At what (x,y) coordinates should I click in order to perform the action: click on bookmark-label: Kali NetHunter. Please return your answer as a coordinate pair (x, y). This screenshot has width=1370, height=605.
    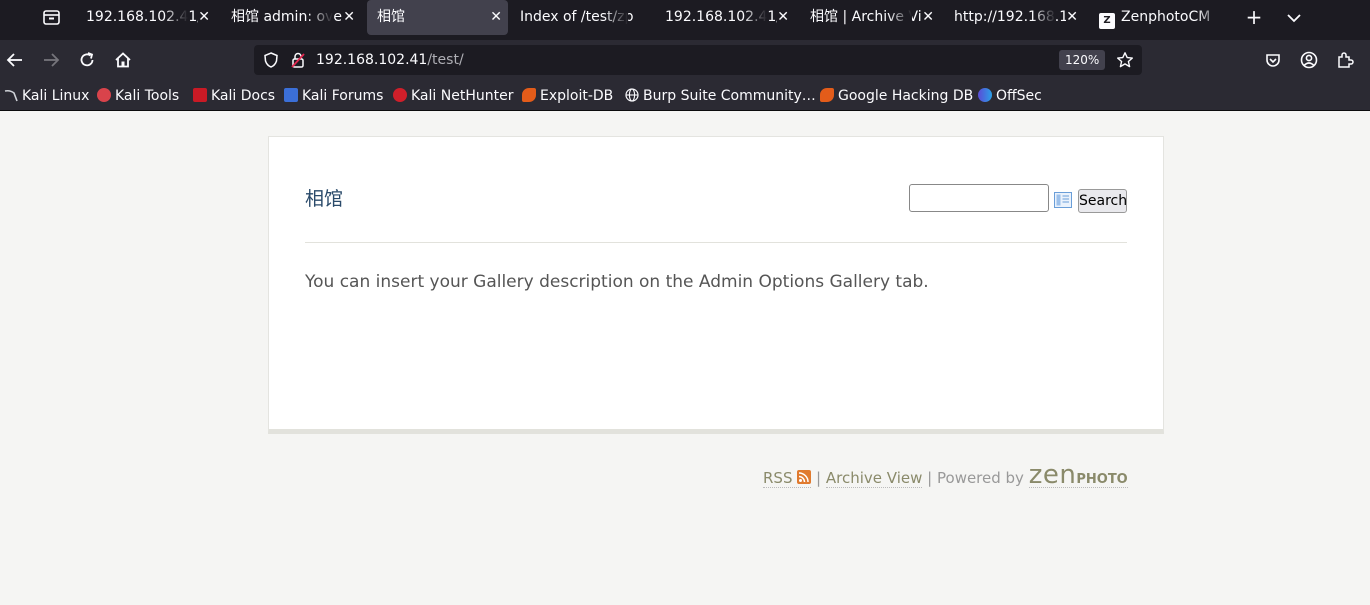
    Looking at the image, I should click on (462, 96).